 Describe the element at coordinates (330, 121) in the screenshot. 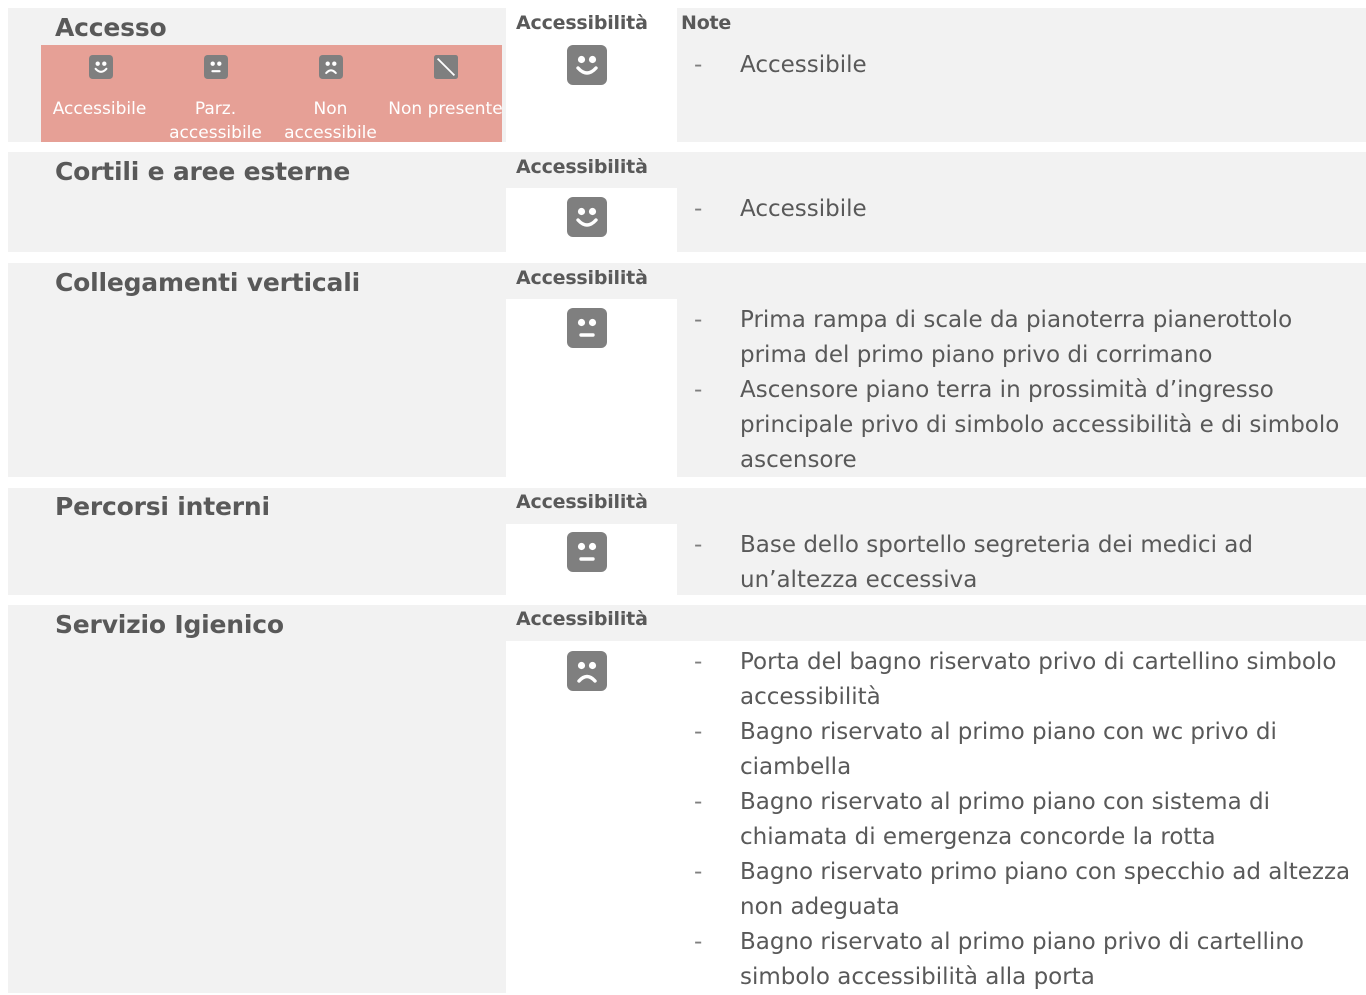

I see `legend-label: Non accessibile` at that location.